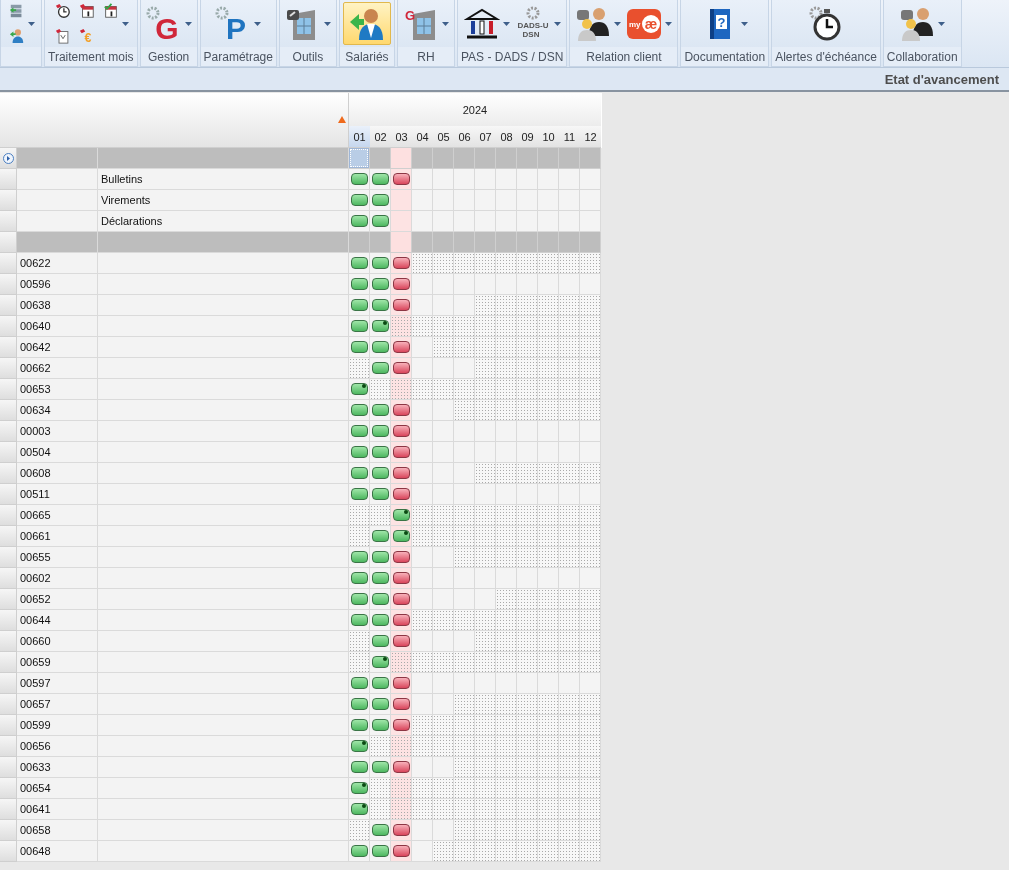  What do you see at coordinates (425, 23) in the screenshot?
I see `ribbon-button: G` at bounding box center [425, 23].